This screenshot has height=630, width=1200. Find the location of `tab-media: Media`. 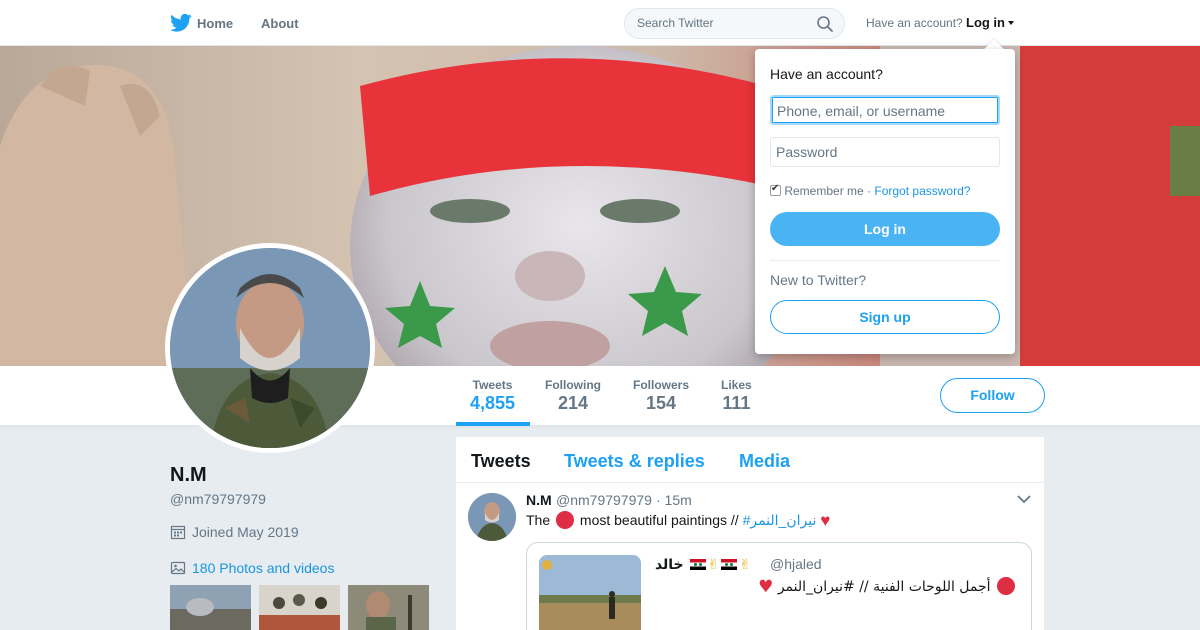

tab-media: Media is located at coordinates (764, 461).